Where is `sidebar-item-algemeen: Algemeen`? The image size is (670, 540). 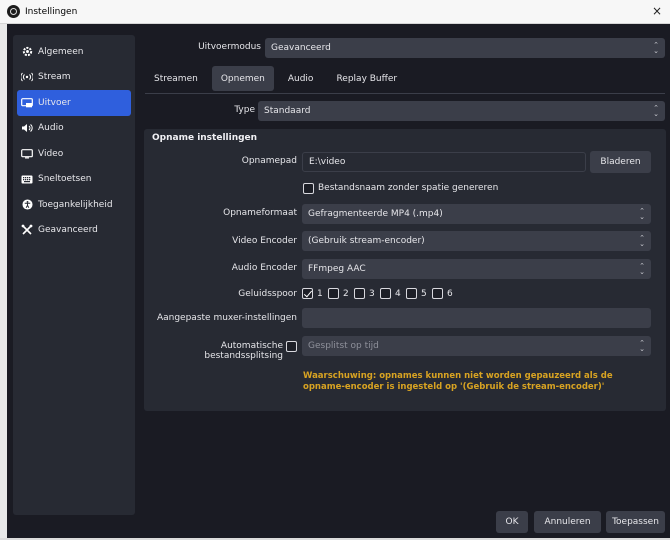 sidebar-item-algemeen: Algemeen is located at coordinates (74, 52).